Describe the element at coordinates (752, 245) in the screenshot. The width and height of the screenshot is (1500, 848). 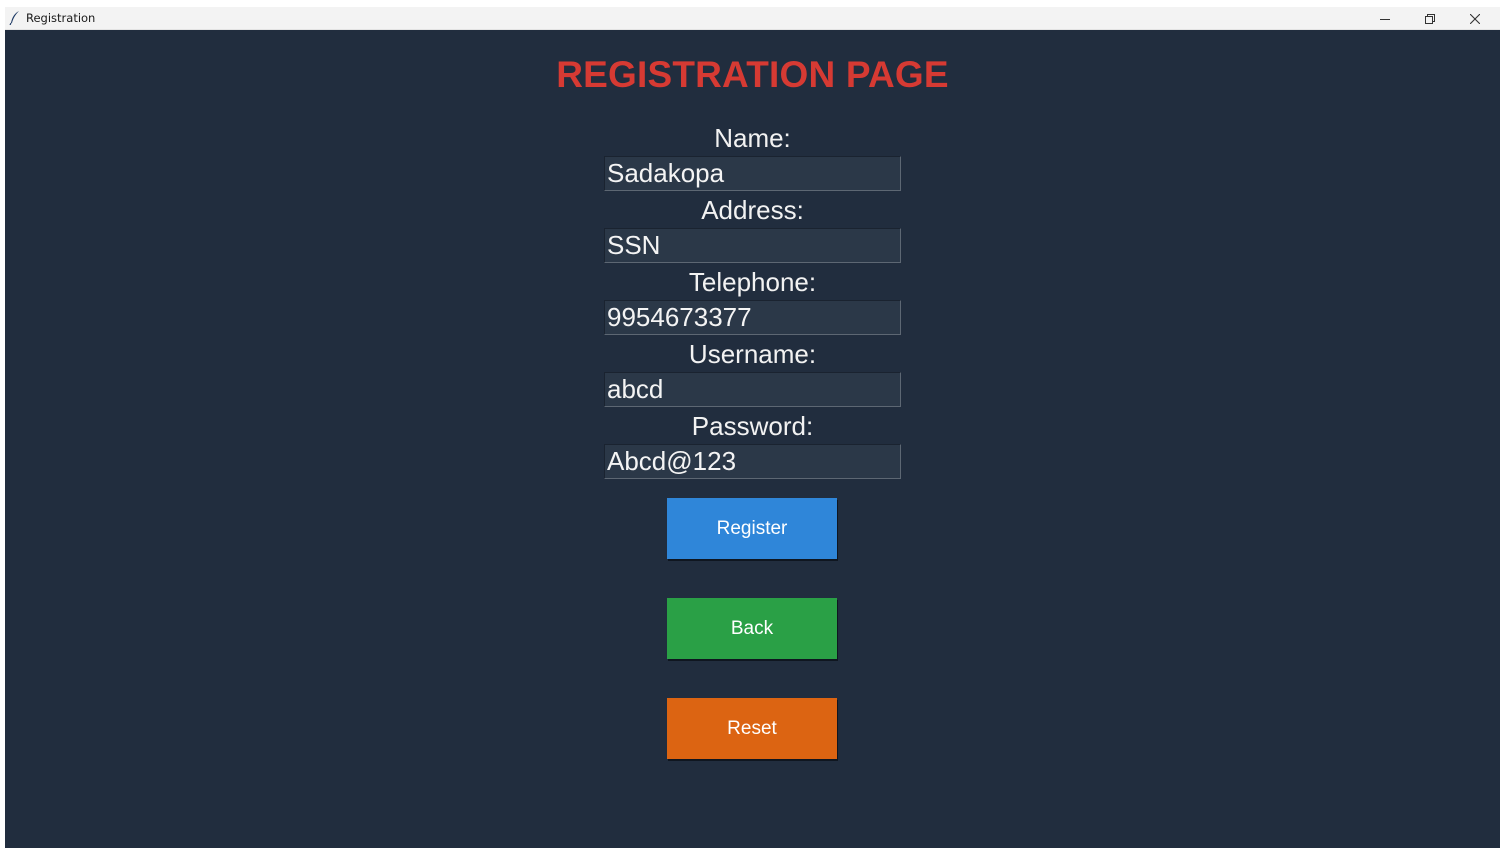
I see `address-field` at that location.